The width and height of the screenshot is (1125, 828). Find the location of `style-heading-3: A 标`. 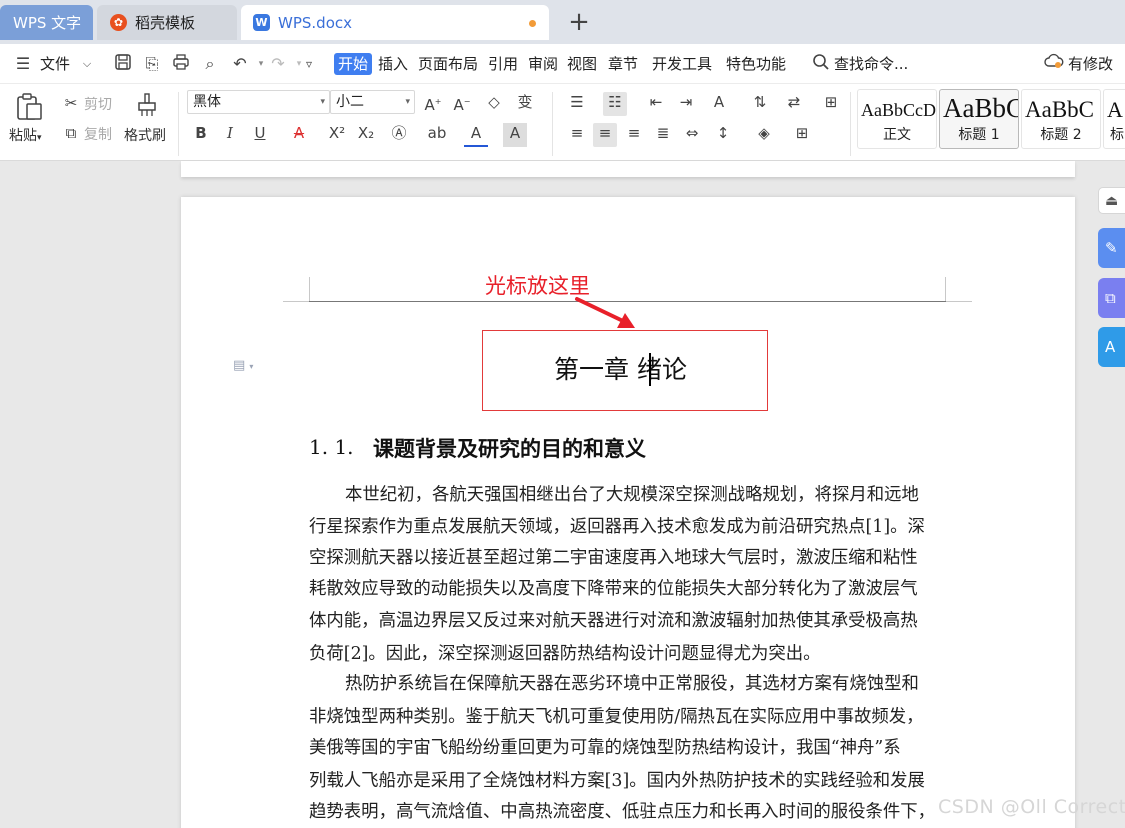

style-heading-3: A 标 is located at coordinates (1114, 119).